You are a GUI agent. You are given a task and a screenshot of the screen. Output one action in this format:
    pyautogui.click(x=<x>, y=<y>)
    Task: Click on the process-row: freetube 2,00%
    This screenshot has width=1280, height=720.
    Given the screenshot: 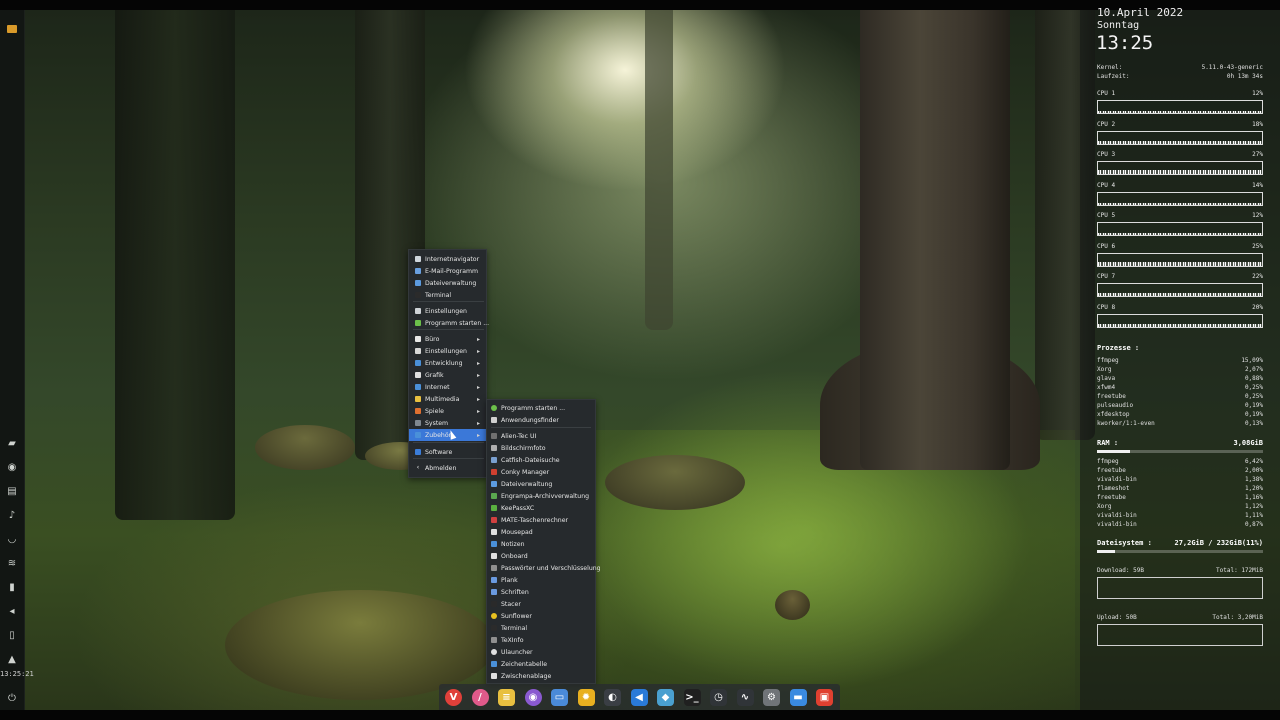 What is the action you would take?
    pyautogui.click(x=1180, y=470)
    